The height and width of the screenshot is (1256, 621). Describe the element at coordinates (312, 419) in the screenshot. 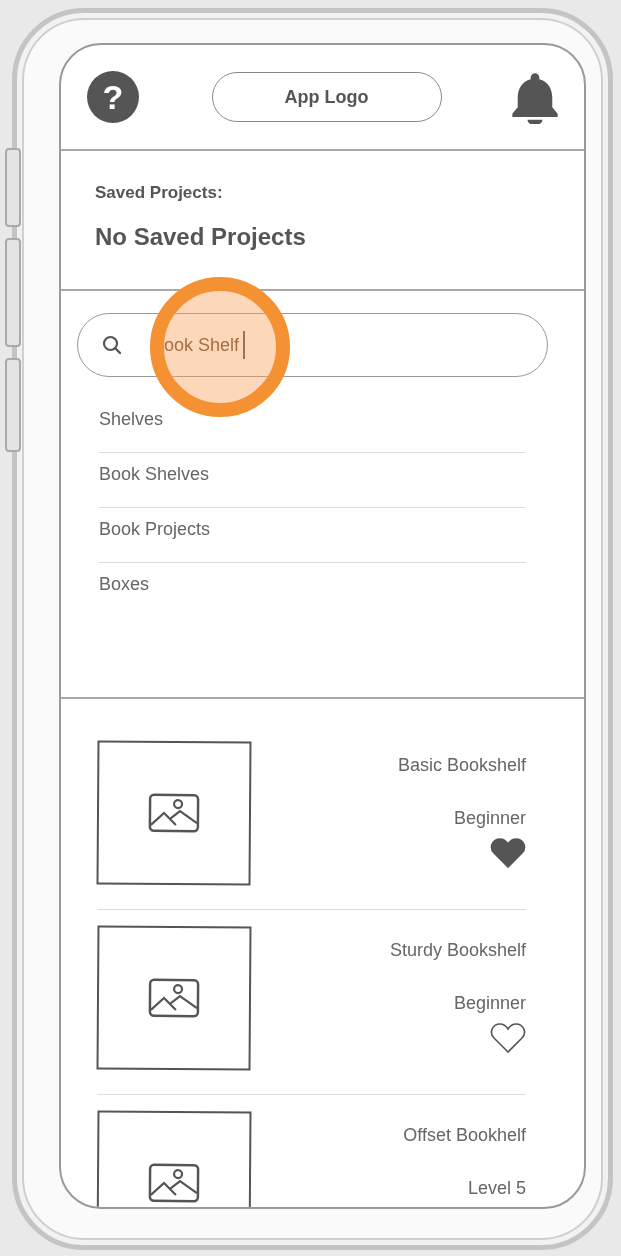

I see `suggestion-item: Shelves` at that location.